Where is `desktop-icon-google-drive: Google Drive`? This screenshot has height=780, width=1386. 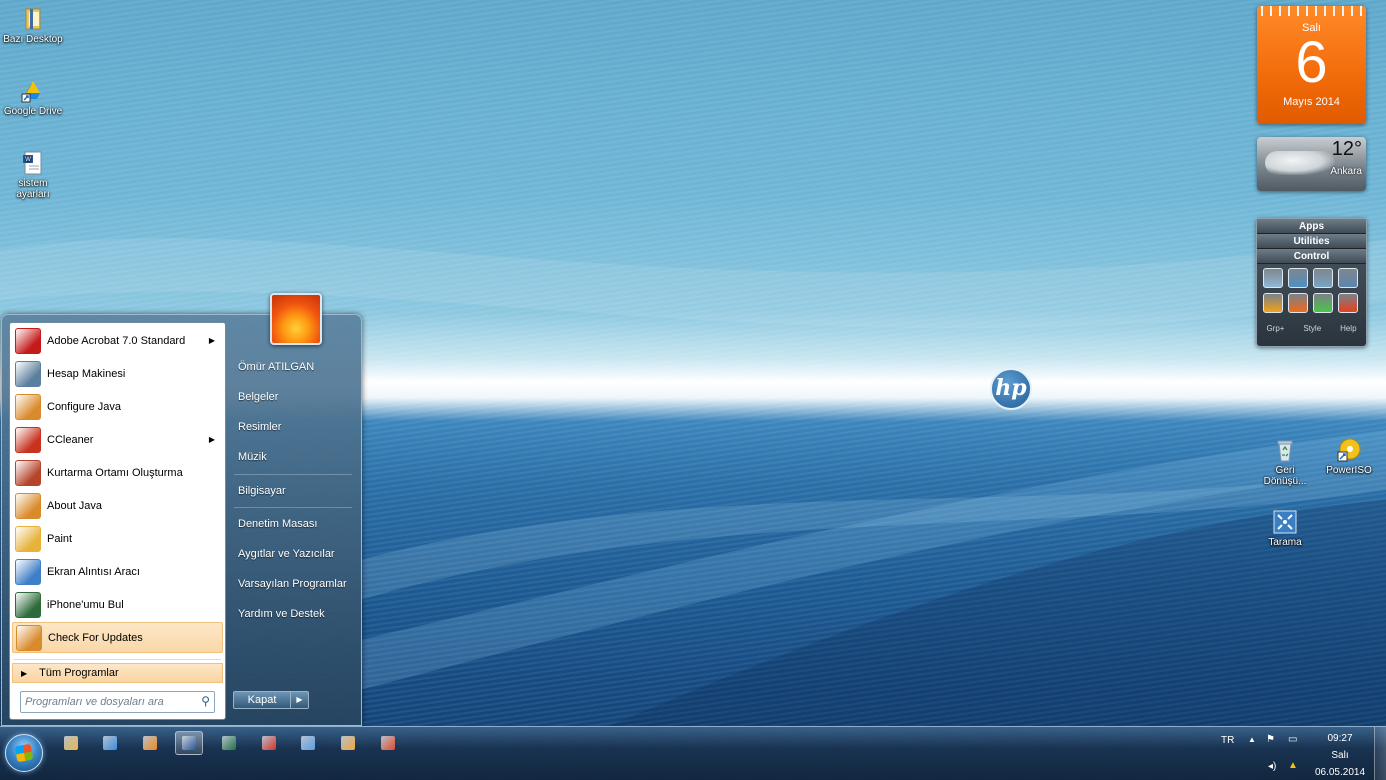 desktop-icon-google-drive: Google Drive is located at coordinates (33, 97).